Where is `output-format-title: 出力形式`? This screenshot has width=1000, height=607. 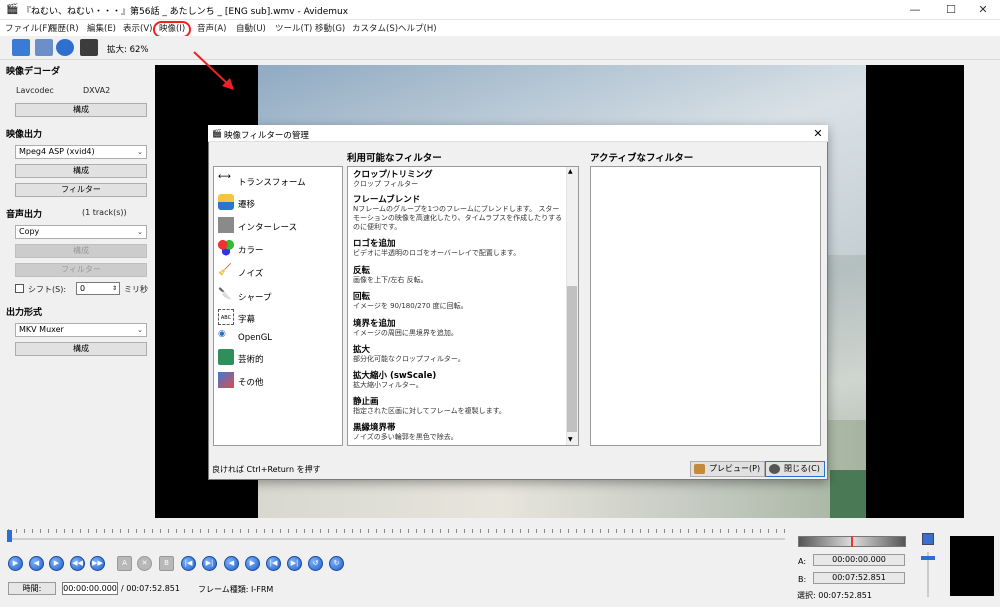 output-format-title: 出力形式 is located at coordinates (24, 313).